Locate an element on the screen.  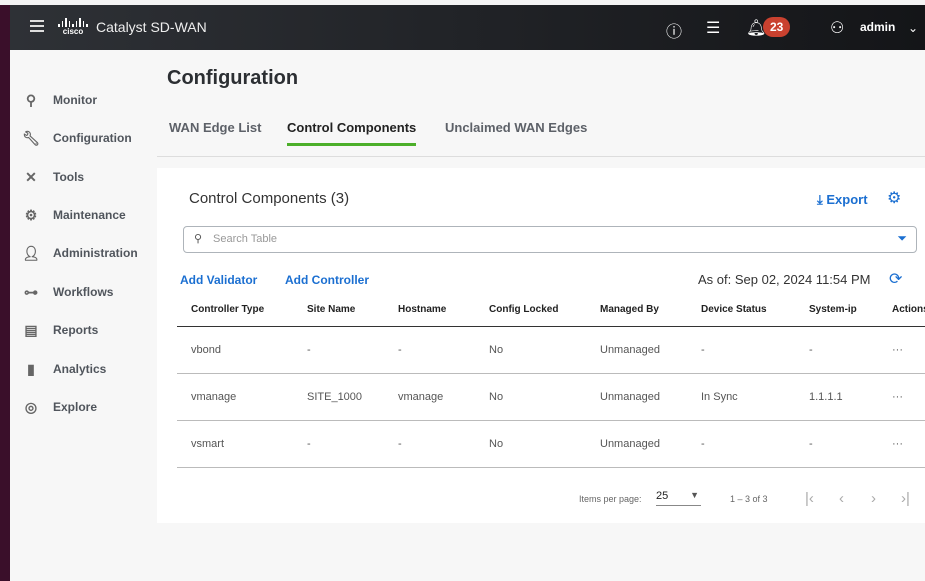
sidebar-item-tools: ✕ Tools is located at coordinates (53, 177).